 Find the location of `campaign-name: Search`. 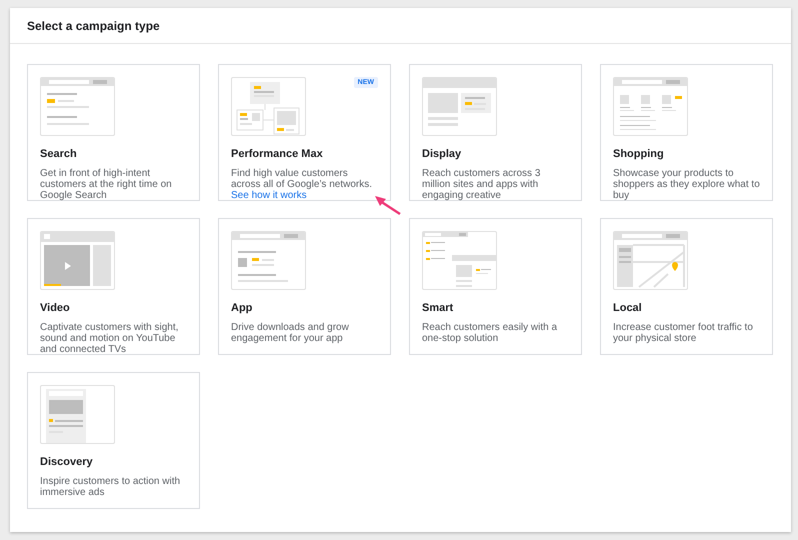

campaign-name: Search is located at coordinates (58, 154).